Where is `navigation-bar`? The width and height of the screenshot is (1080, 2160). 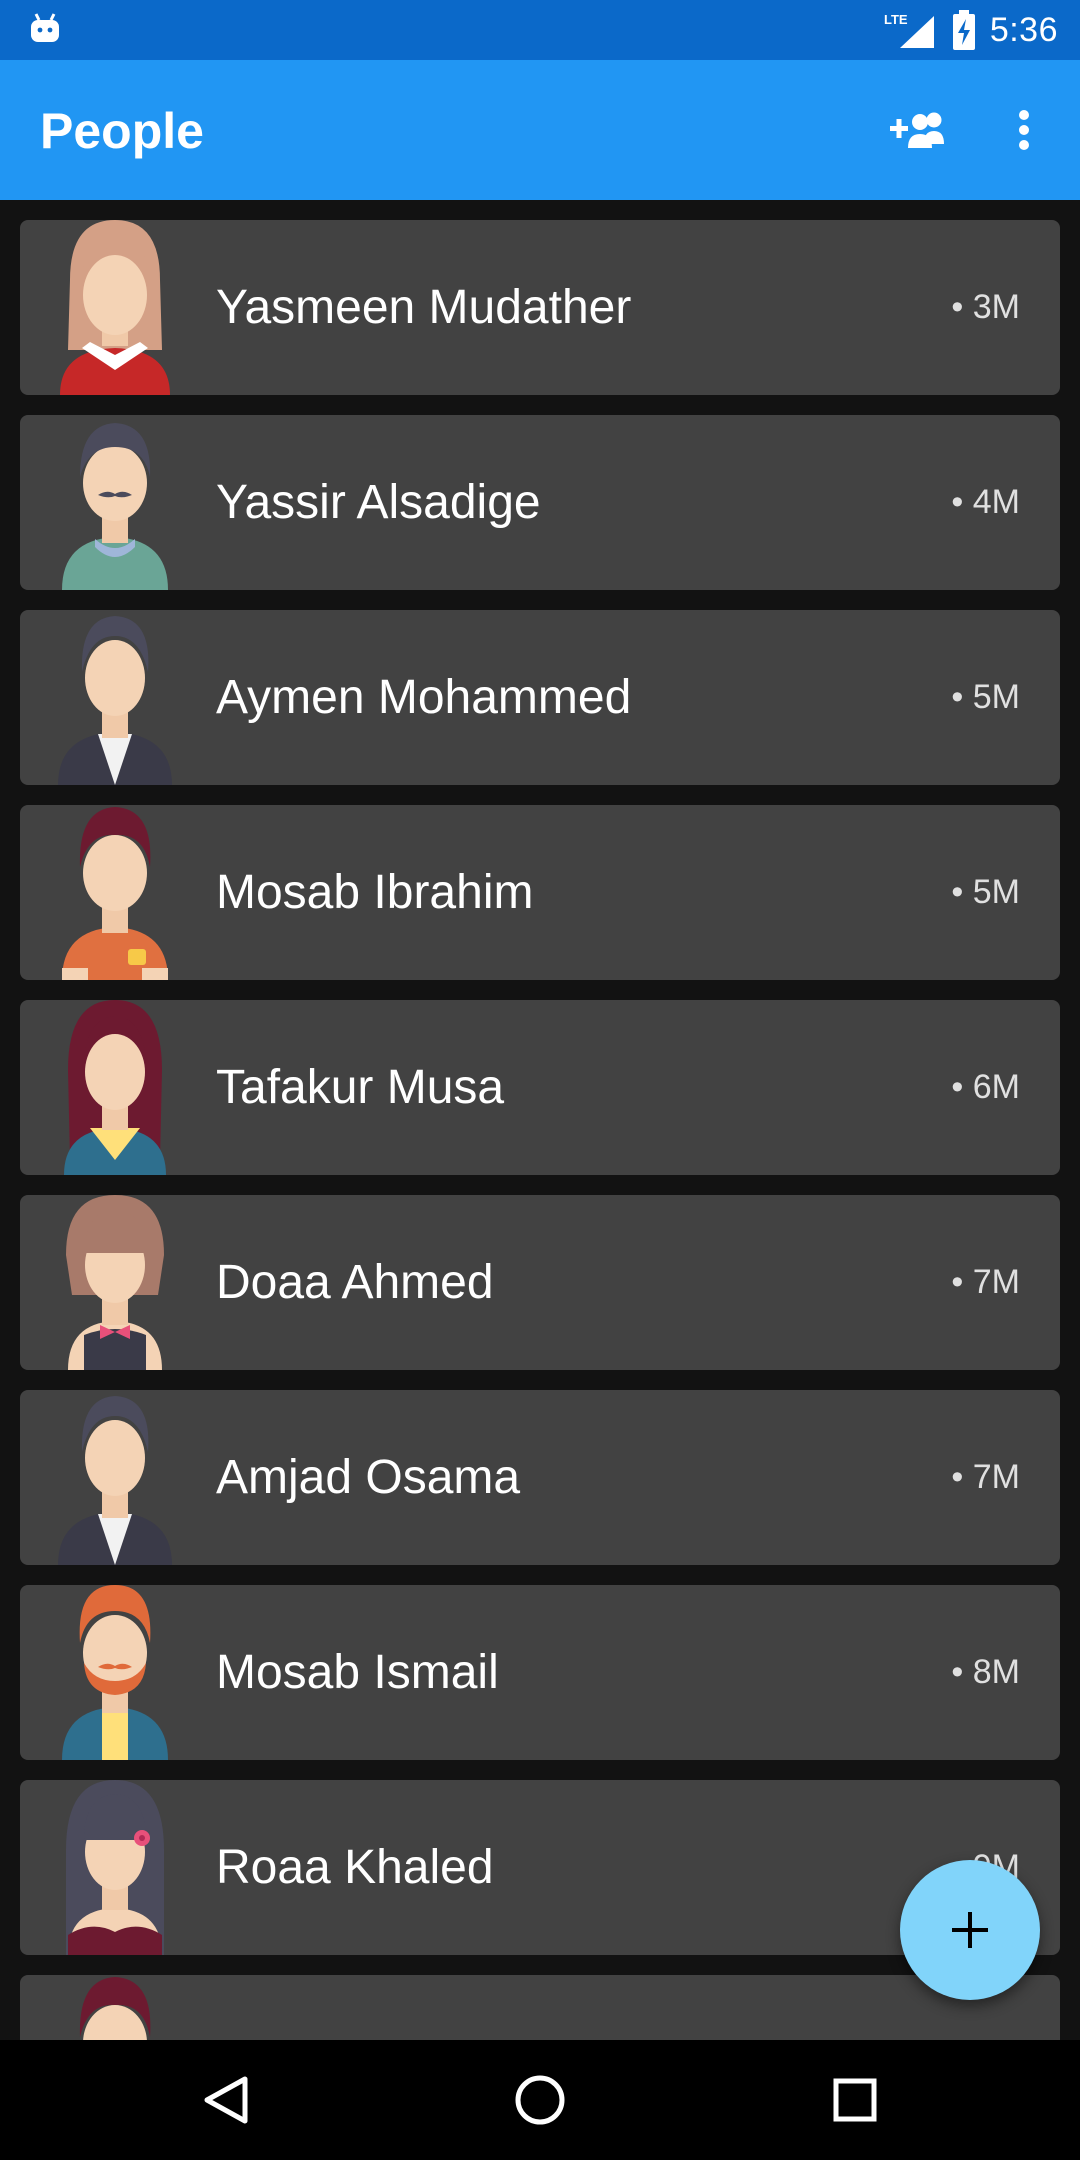 navigation-bar is located at coordinates (540, 2100).